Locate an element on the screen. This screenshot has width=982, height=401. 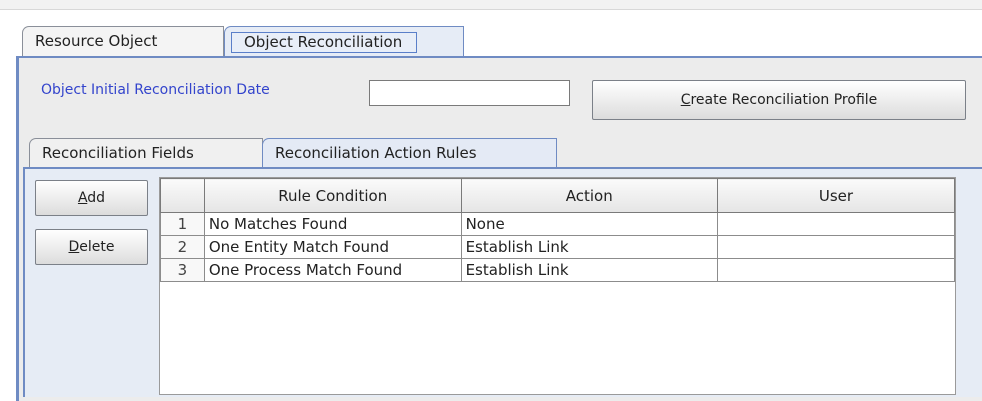
user-header: User is located at coordinates (836, 195).